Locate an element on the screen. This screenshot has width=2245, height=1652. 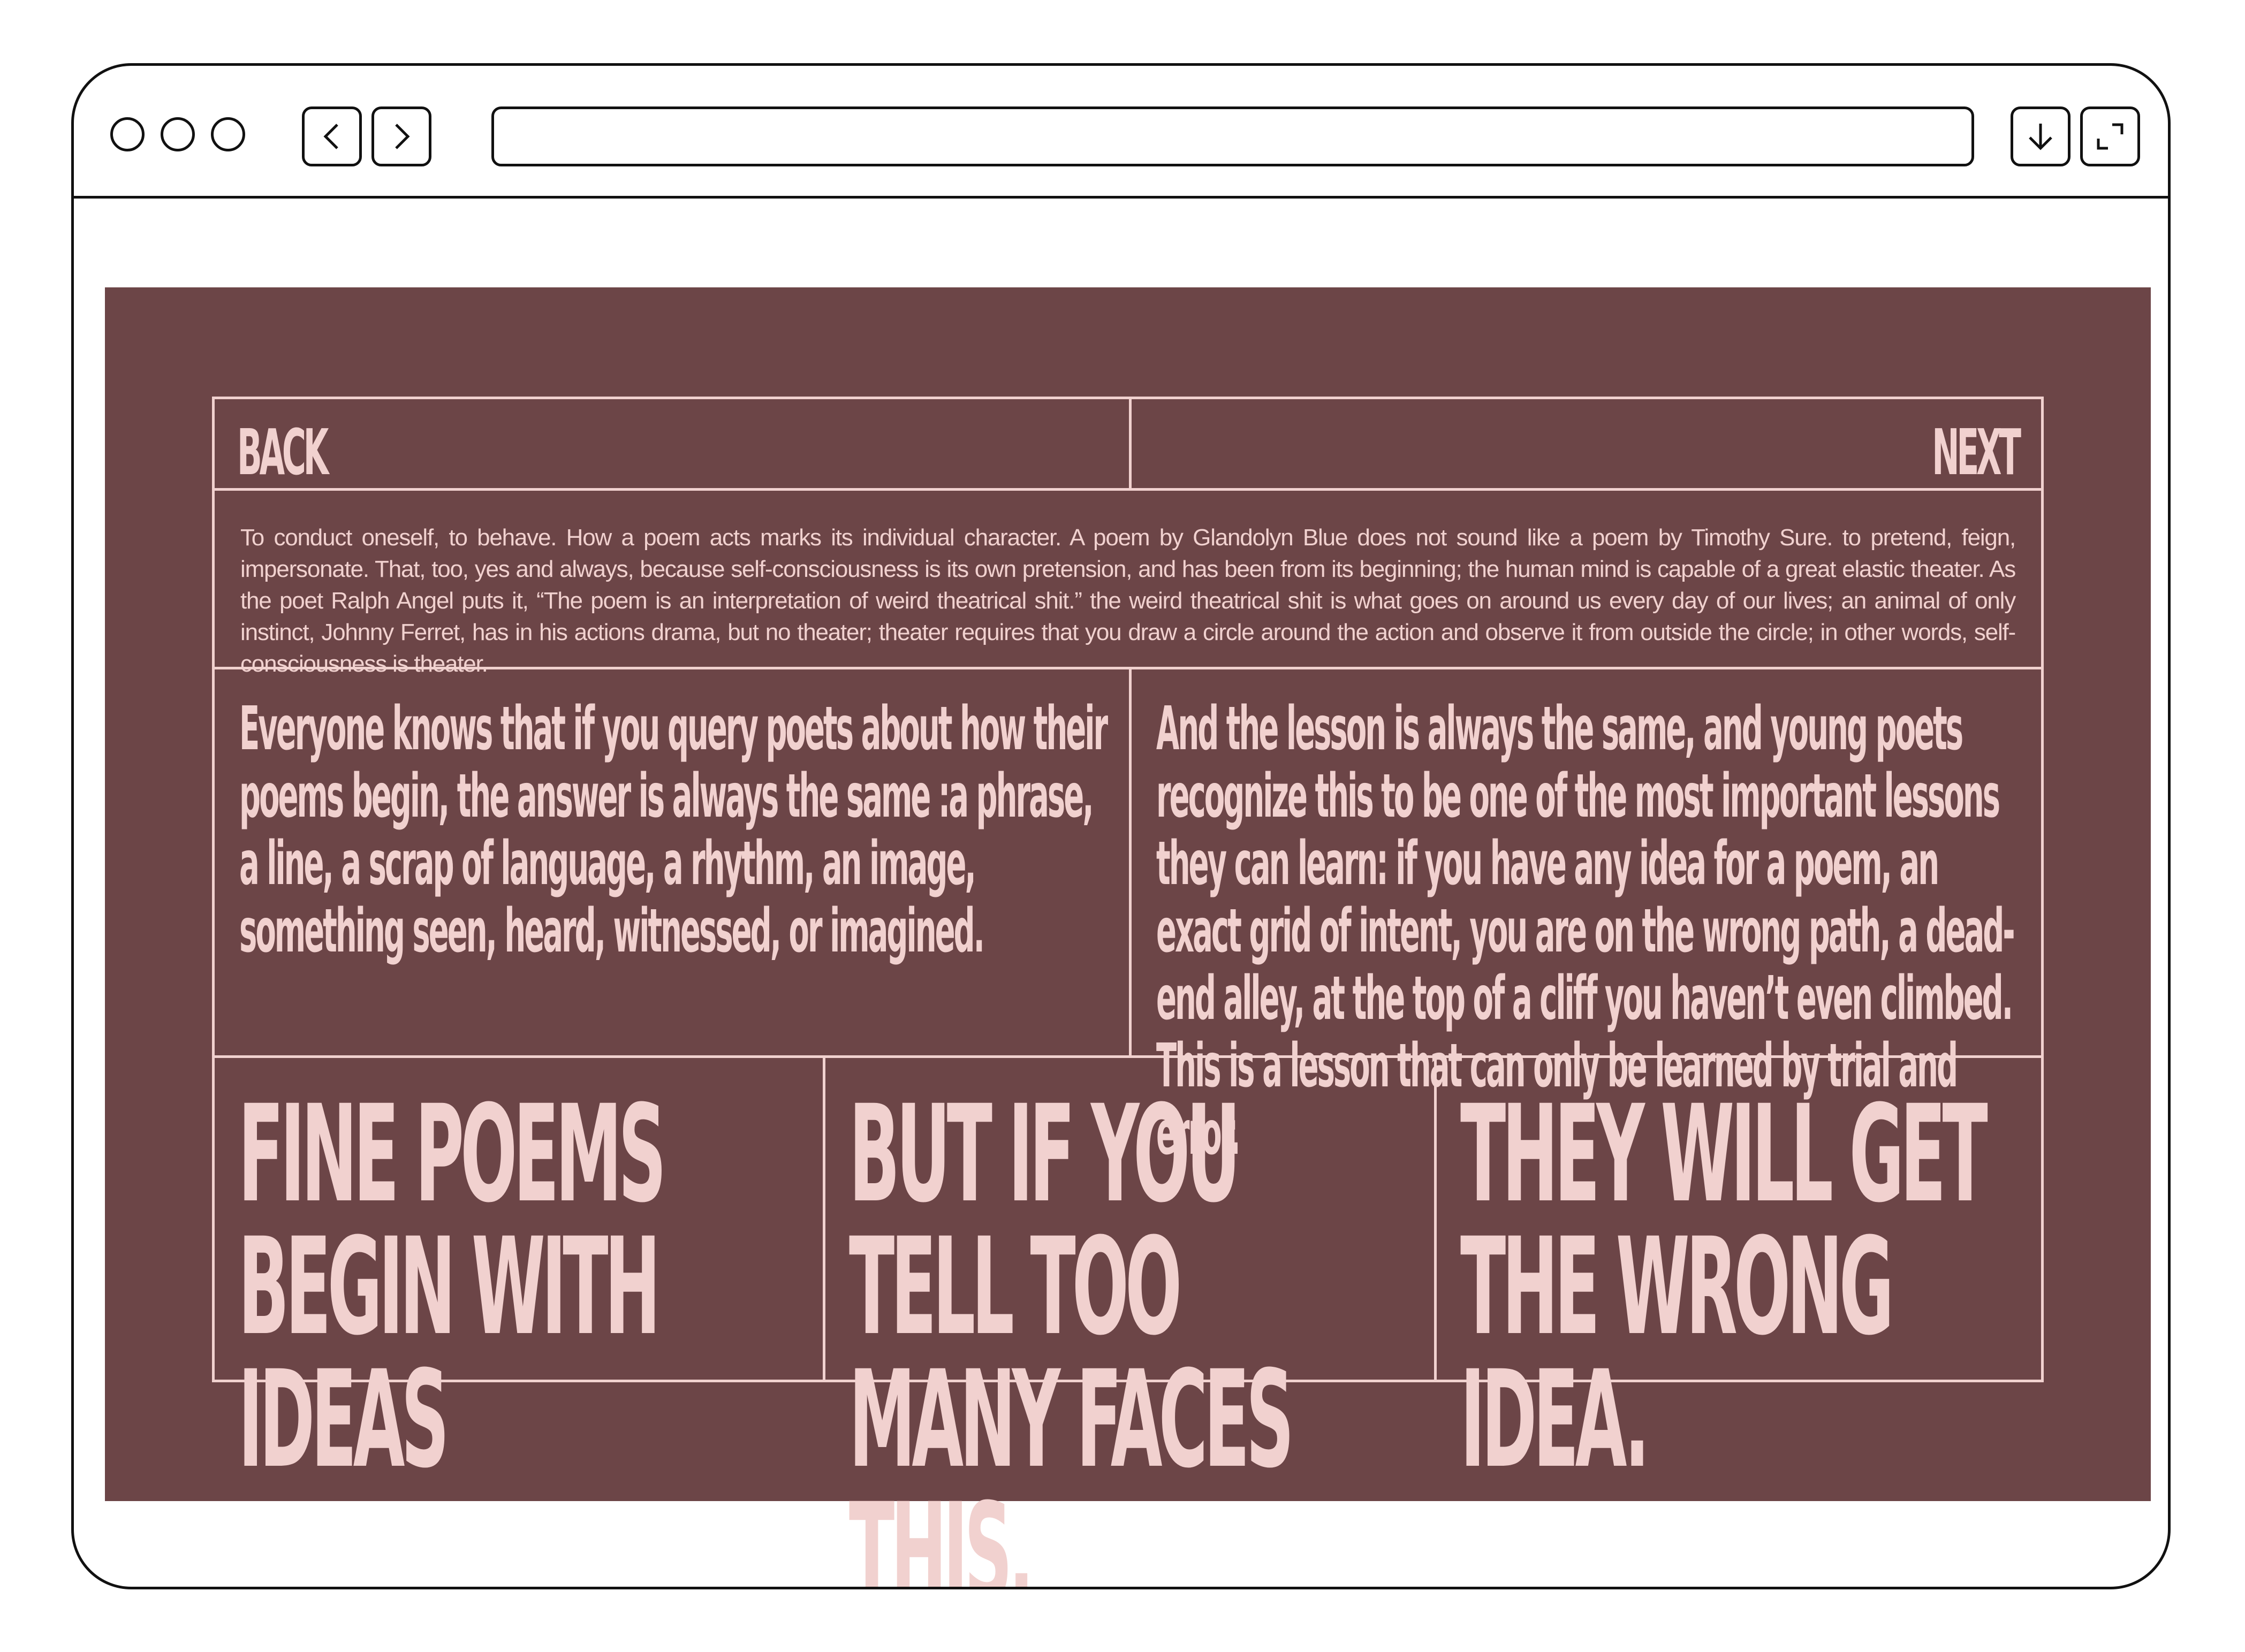
download-icon is located at coordinates (2041, 137).